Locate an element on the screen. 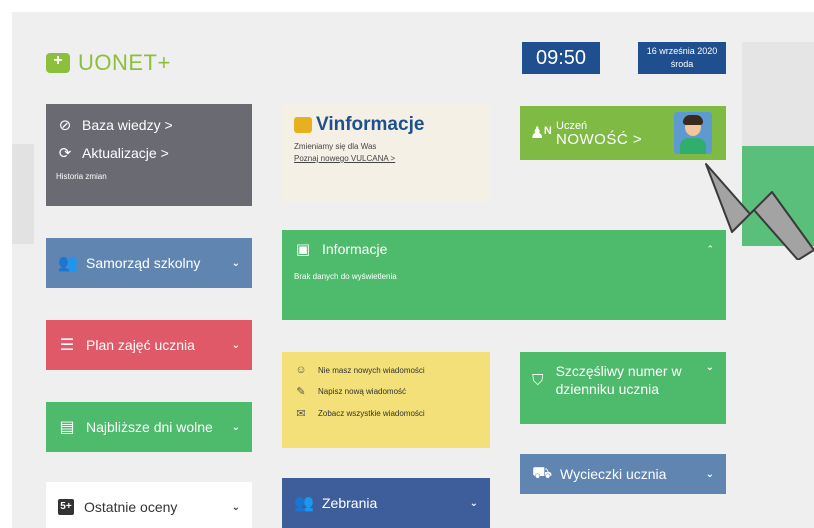 The height and width of the screenshot is (528, 814). see-all-messages-link: ✉ Zobacz wszystkie wiadomości is located at coordinates (386, 413).